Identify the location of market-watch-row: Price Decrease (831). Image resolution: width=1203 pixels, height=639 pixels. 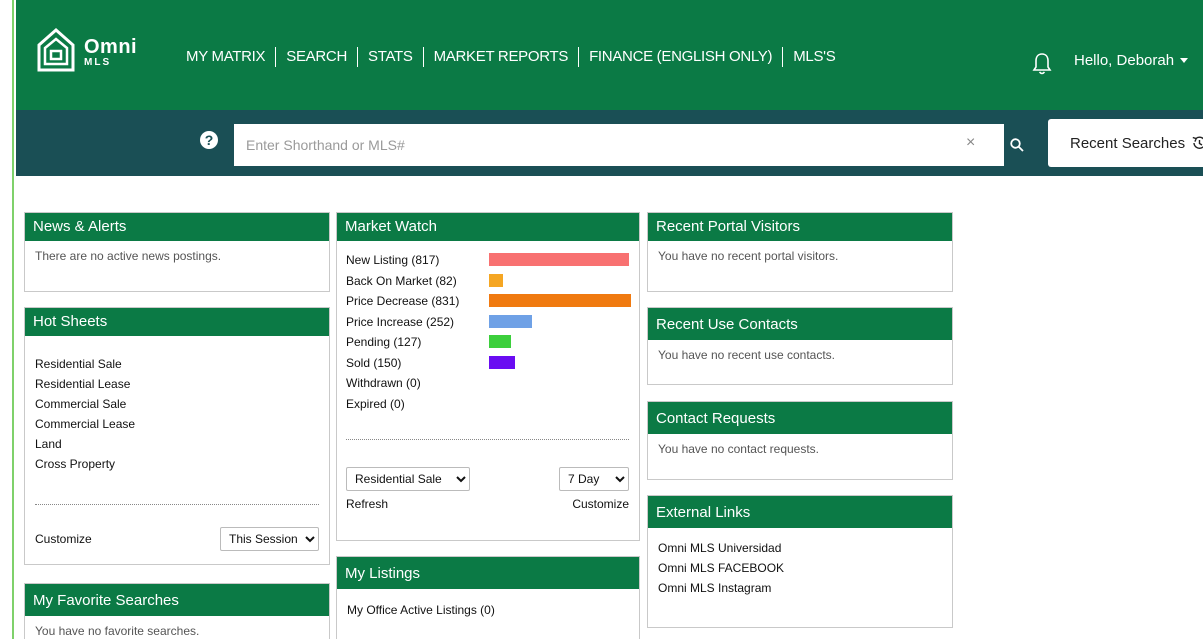
(488, 302).